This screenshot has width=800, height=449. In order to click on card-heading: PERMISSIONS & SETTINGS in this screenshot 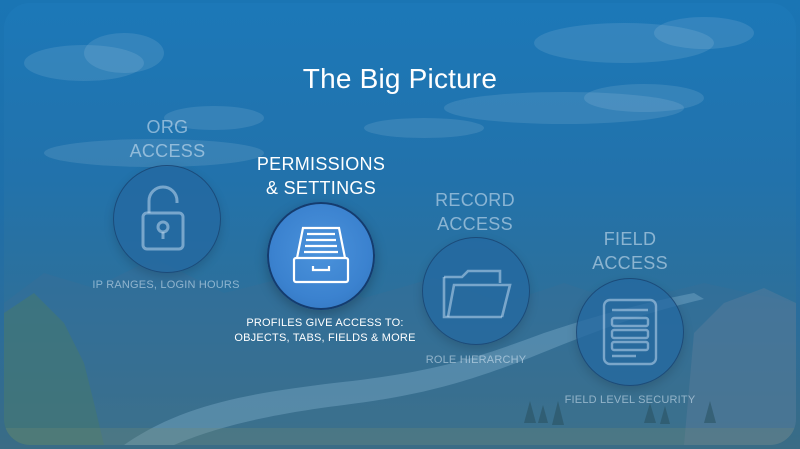, I will do `click(321, 176)`.